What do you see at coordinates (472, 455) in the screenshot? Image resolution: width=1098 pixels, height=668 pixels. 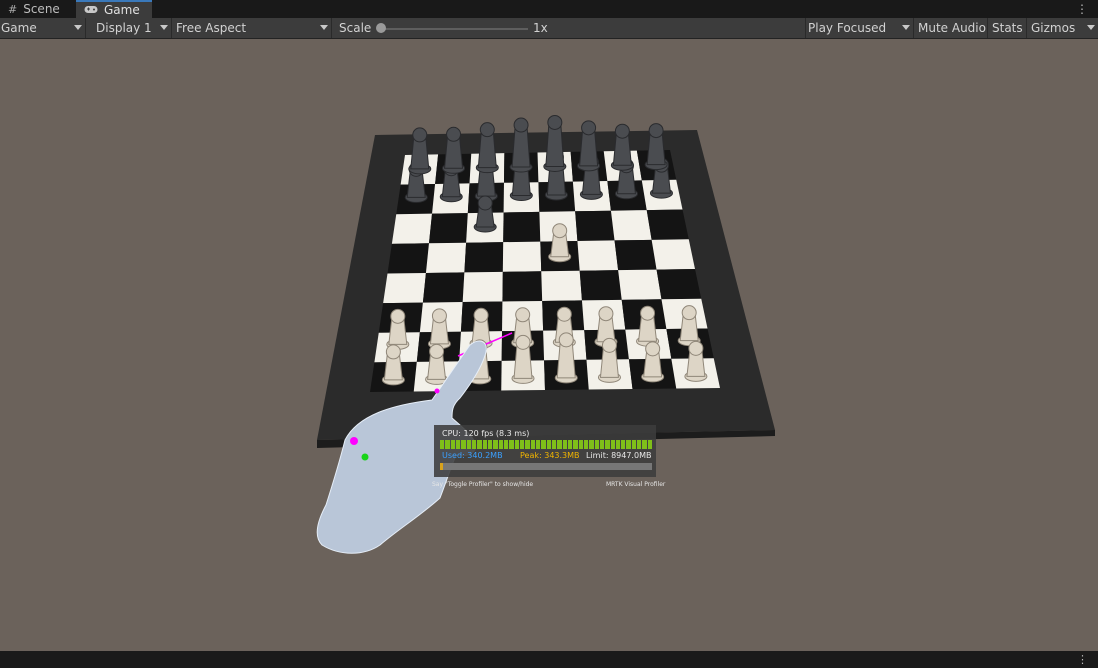 I see `profiler-used-memory: Used: 340.2MB` at bounding box center [472, 455].